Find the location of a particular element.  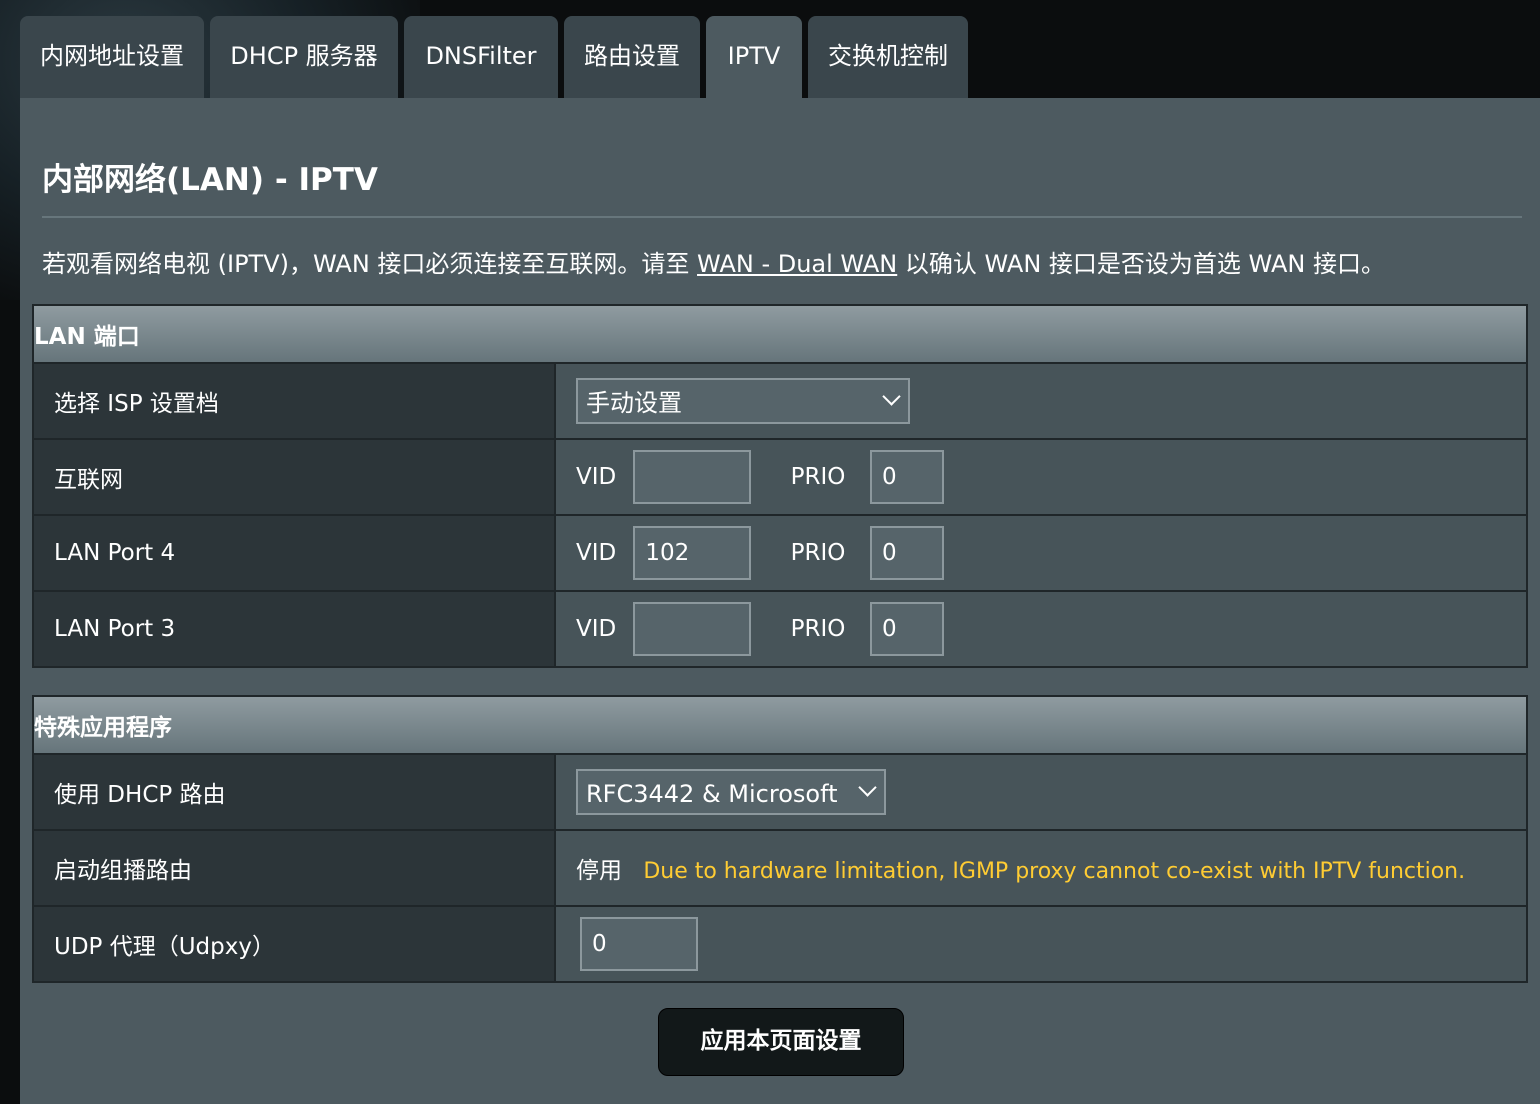

dual-wan-link: WAN - Dual WAN is located at coordinates (797, 264).